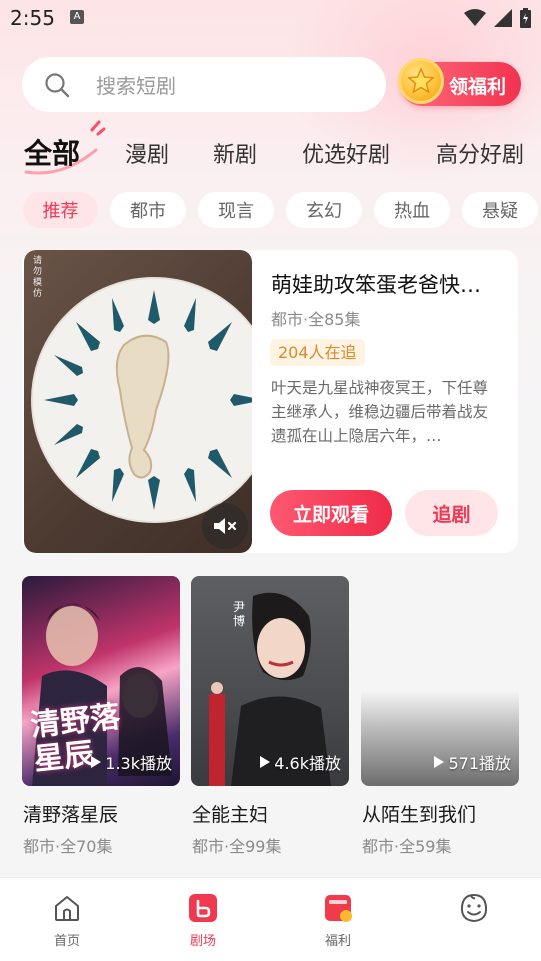 The image size is (541, 961). I want to click on signal-icon, so click(503, 18).